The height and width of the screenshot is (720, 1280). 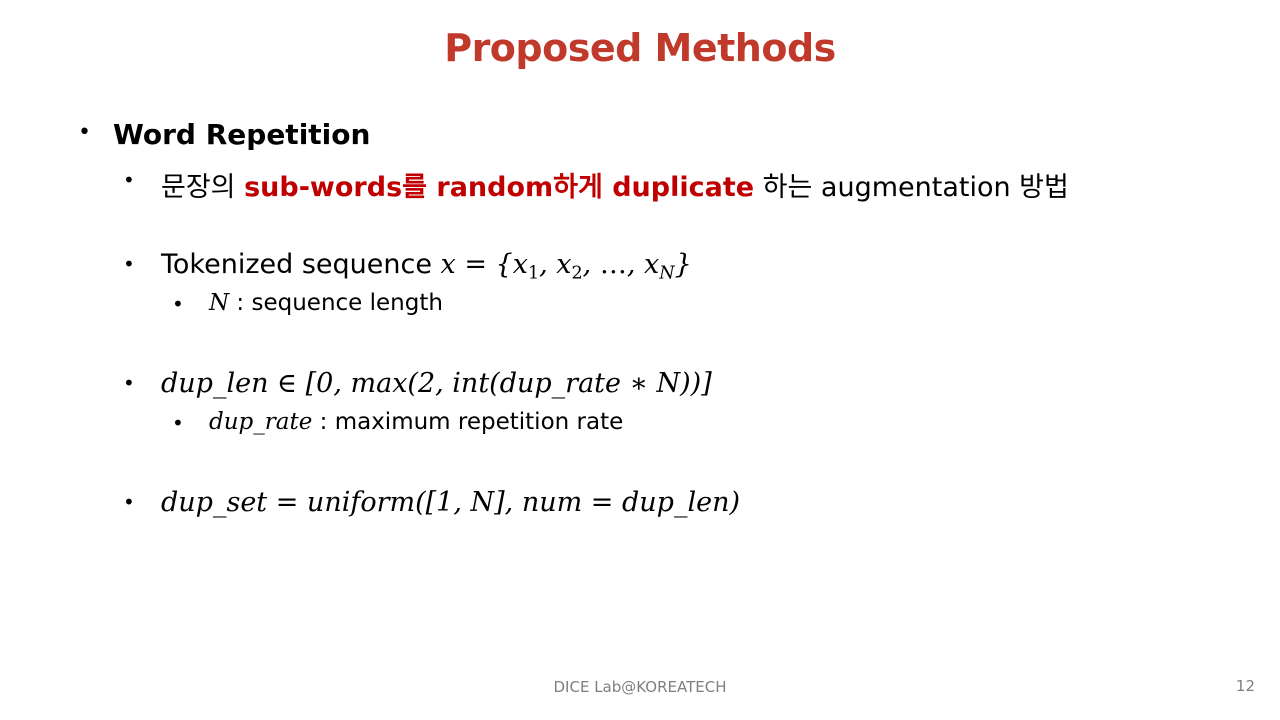 I want to click on n-description: : sequence length, so click(x=336, y=303).